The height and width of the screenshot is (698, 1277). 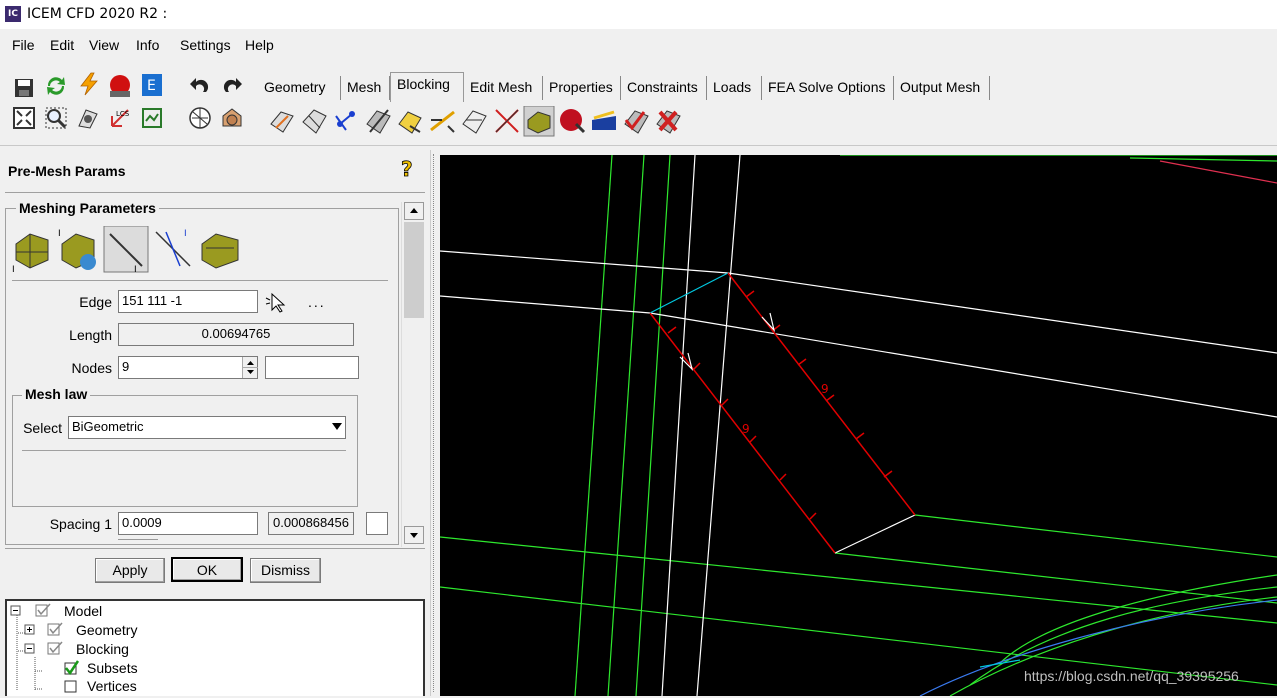 What do you see at coordinates (102, 649) in the screenshot?
I see `tree-blocking-label: Blocking` at bounding box center [102, 649].